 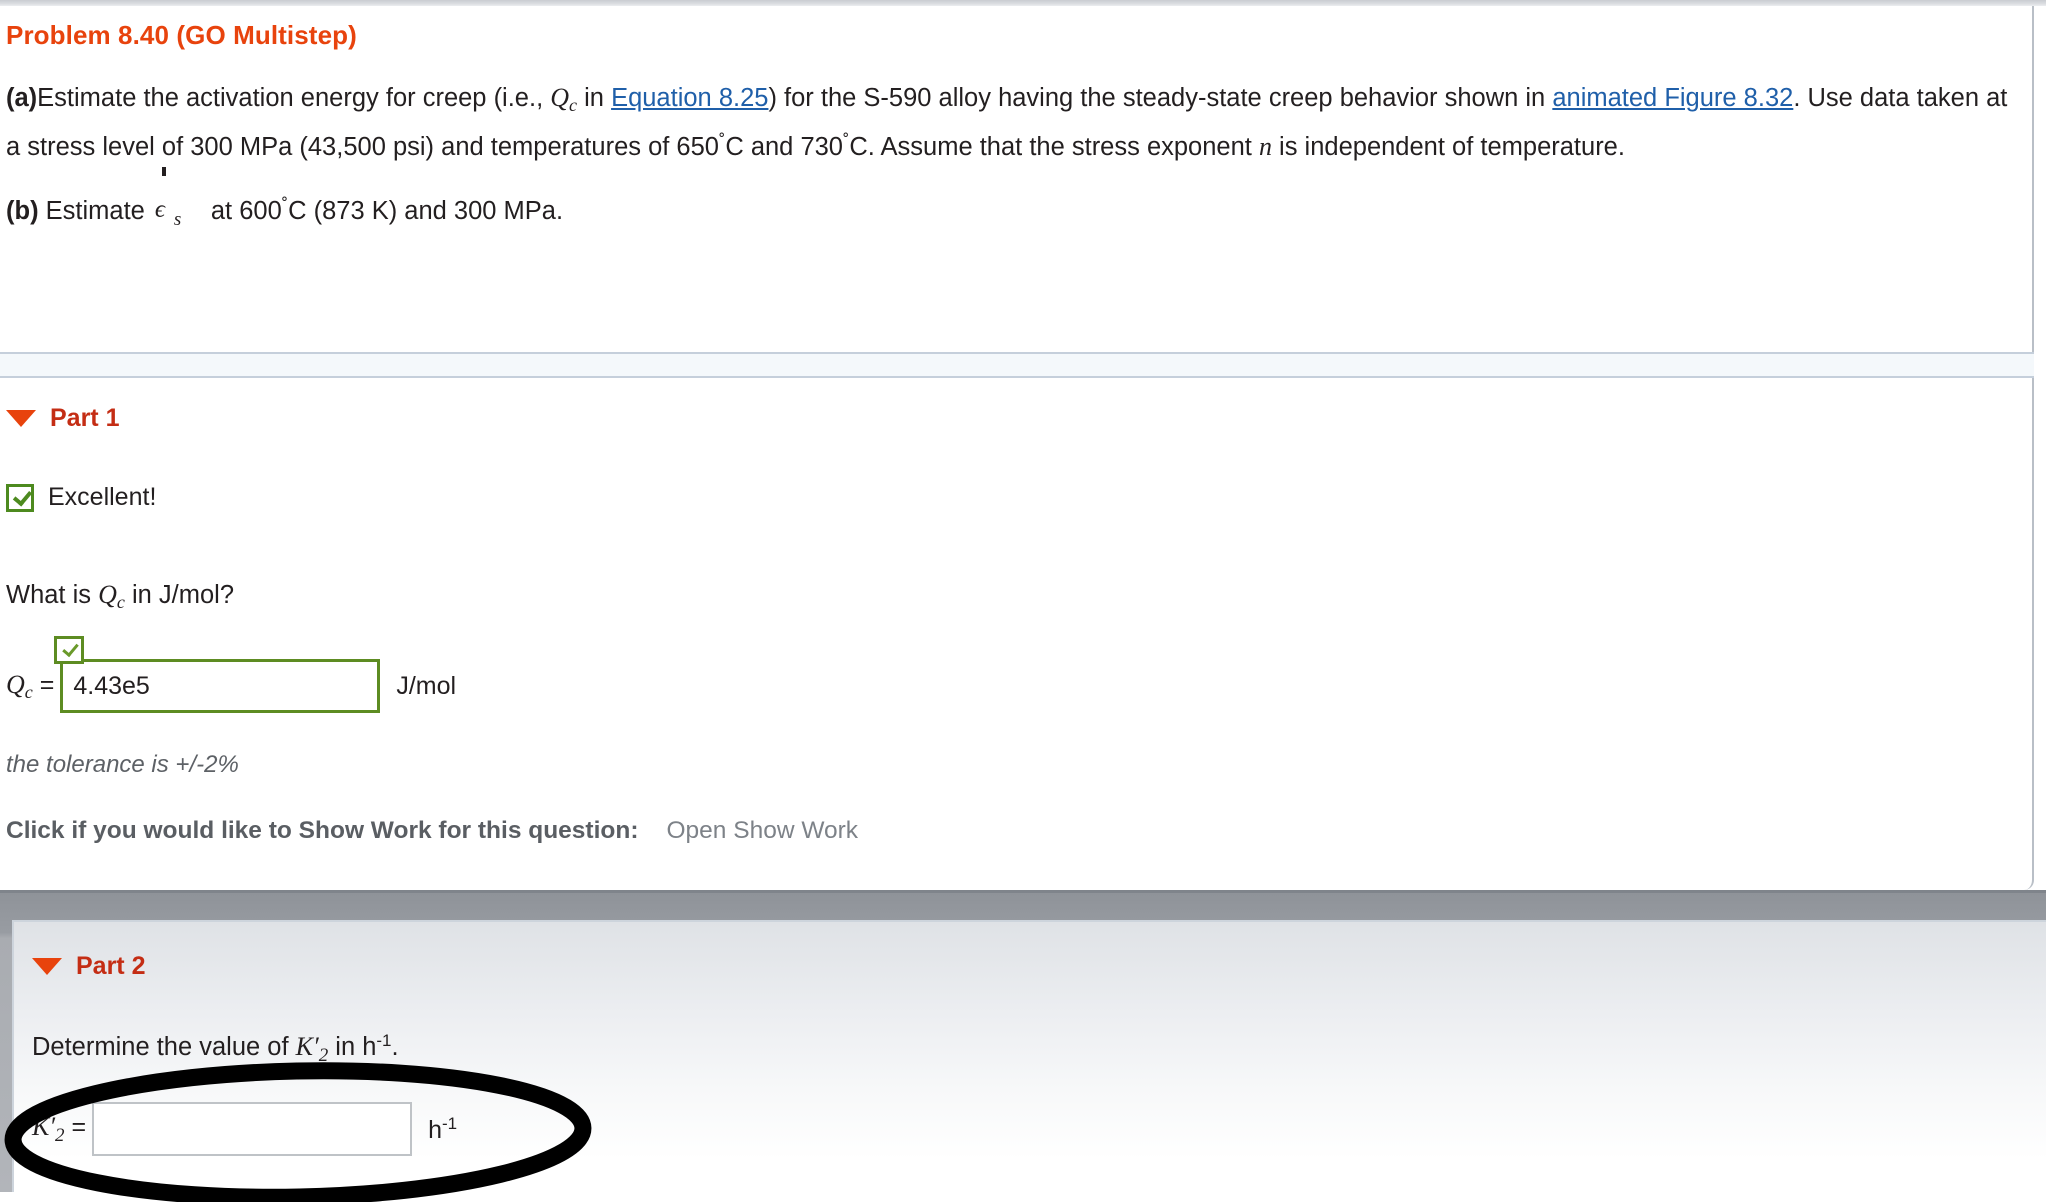 I want to click on epsilon-dot-s-symbol: ϵs, so click(x=178, y=198).